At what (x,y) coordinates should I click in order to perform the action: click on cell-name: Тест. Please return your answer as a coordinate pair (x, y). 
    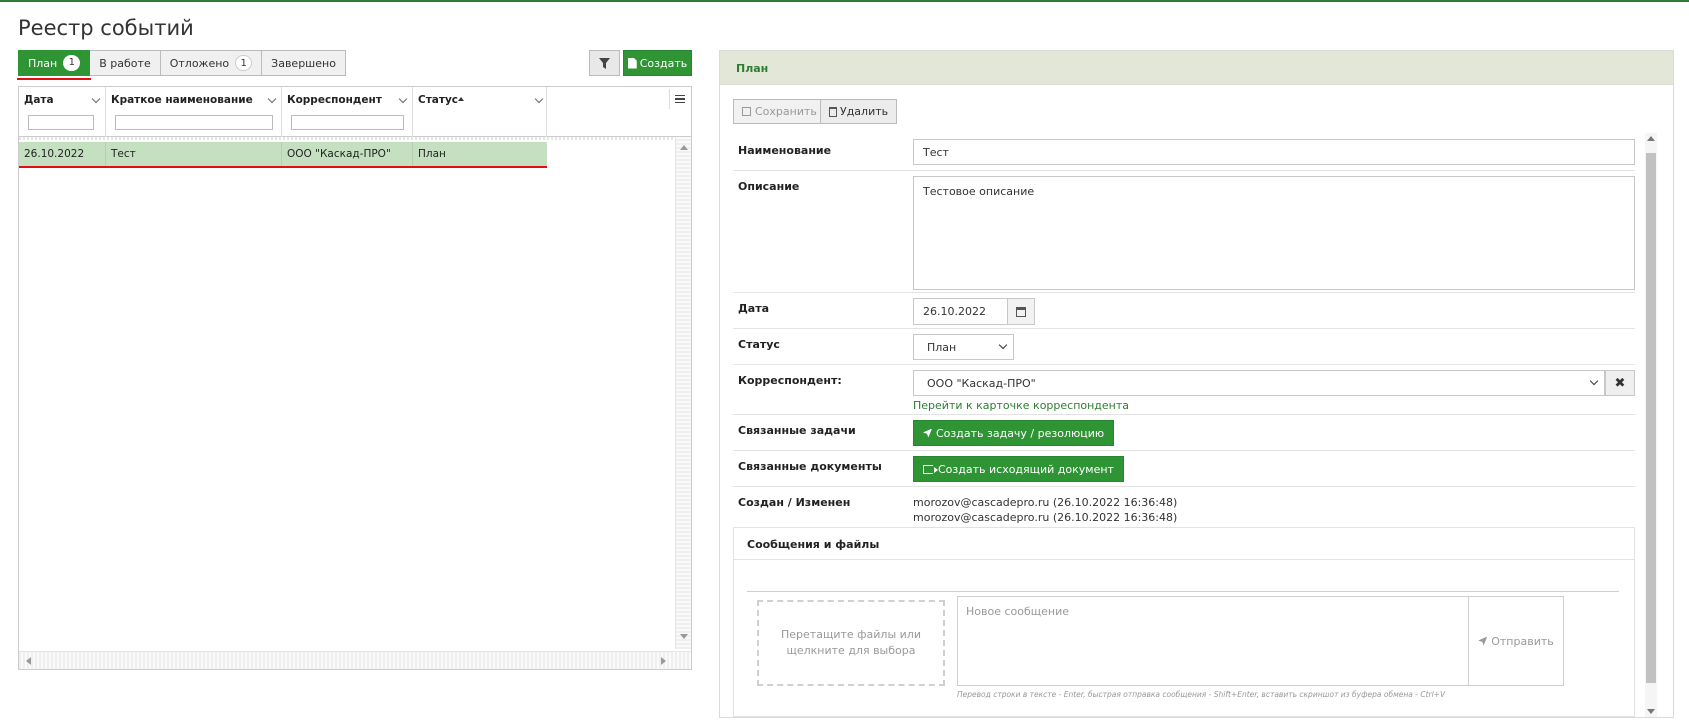
    Looking at the image, I should click on (194, 154).